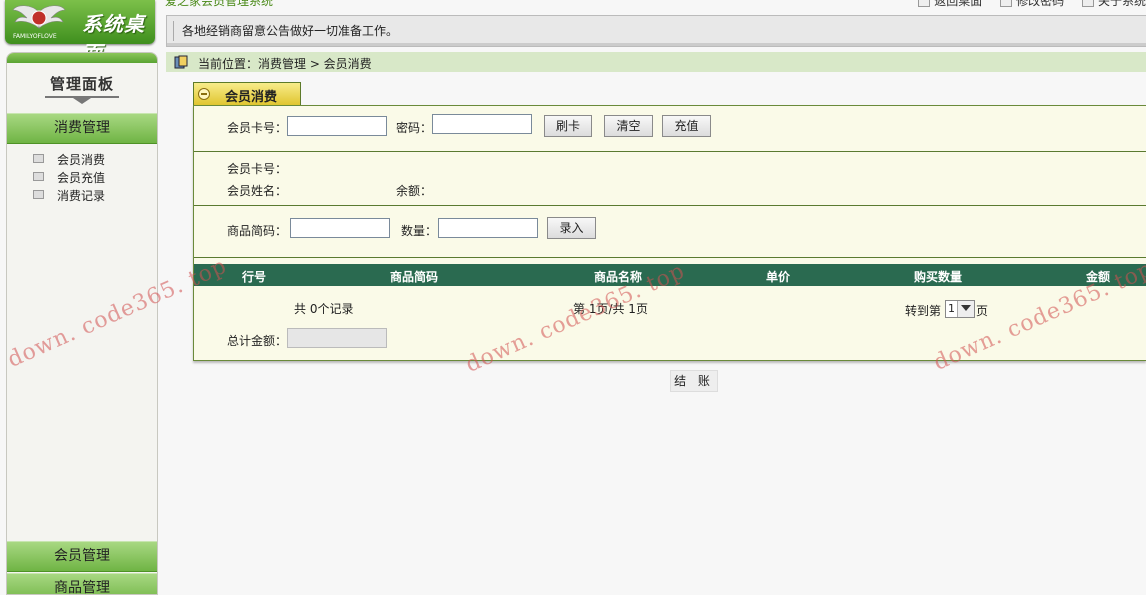  I want to click on top-link-password: 修改密码, so click(1032, 4).